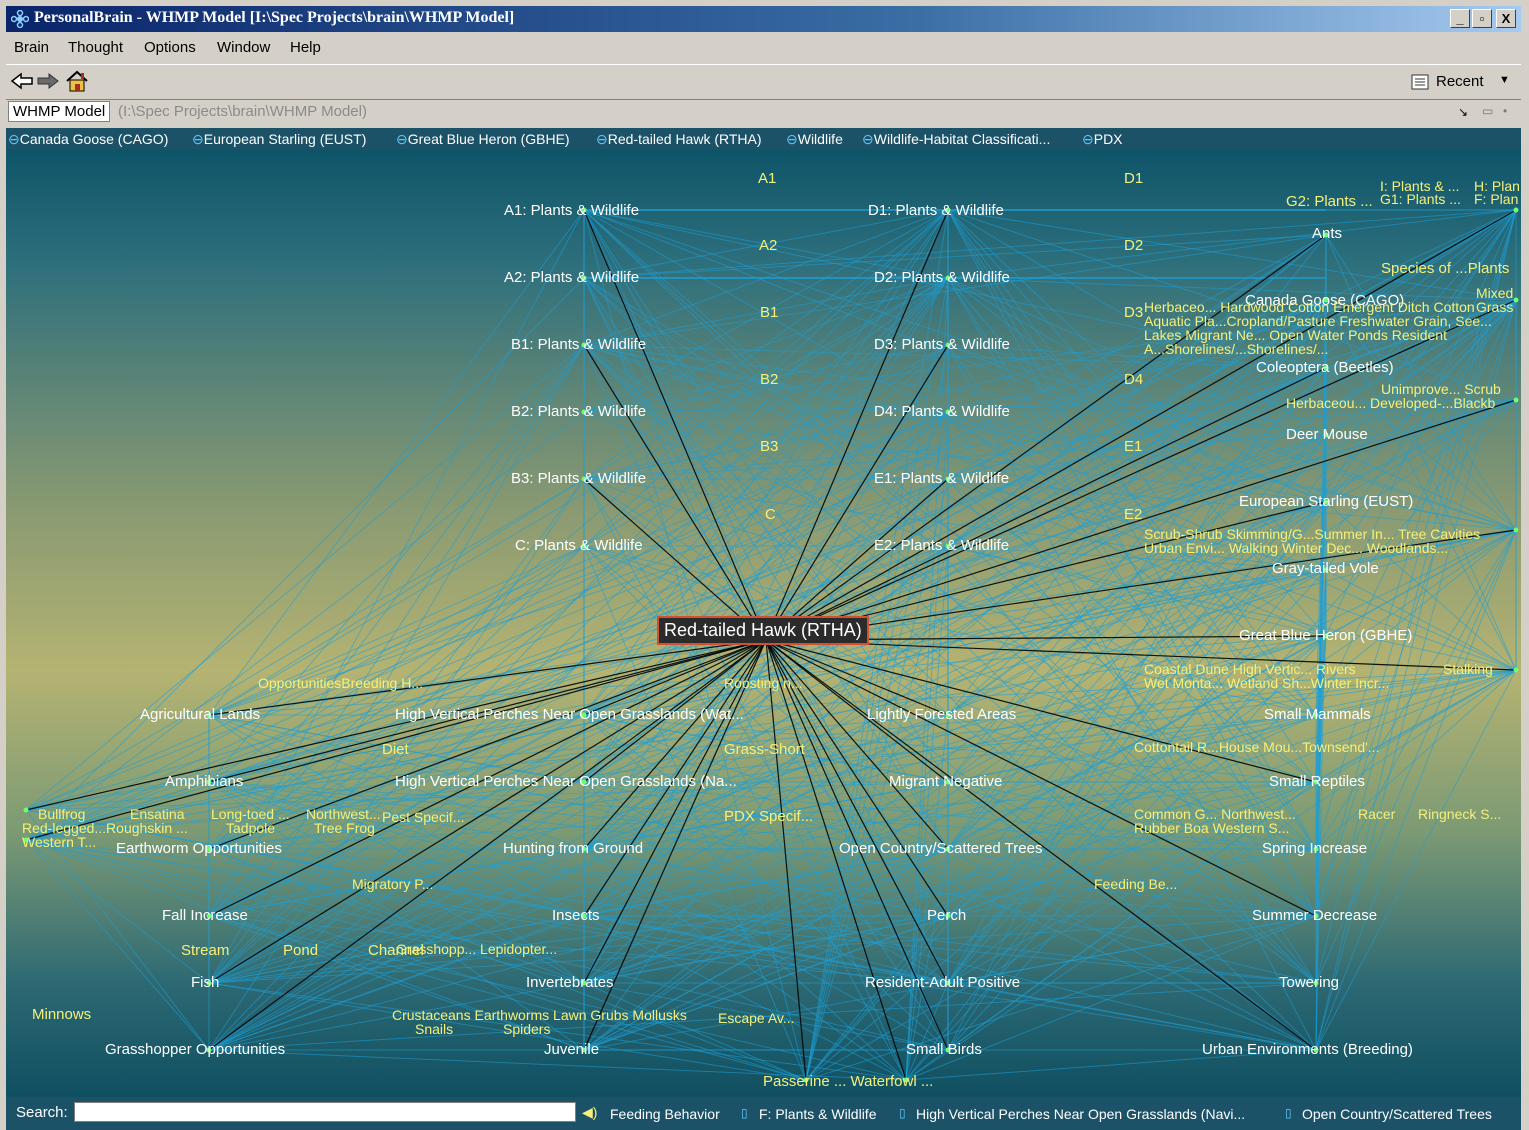  Describe the element at coordinates (1314, 916) in the screenshot. I see `thought-summer-decrease: Summer Decrease` at that location.